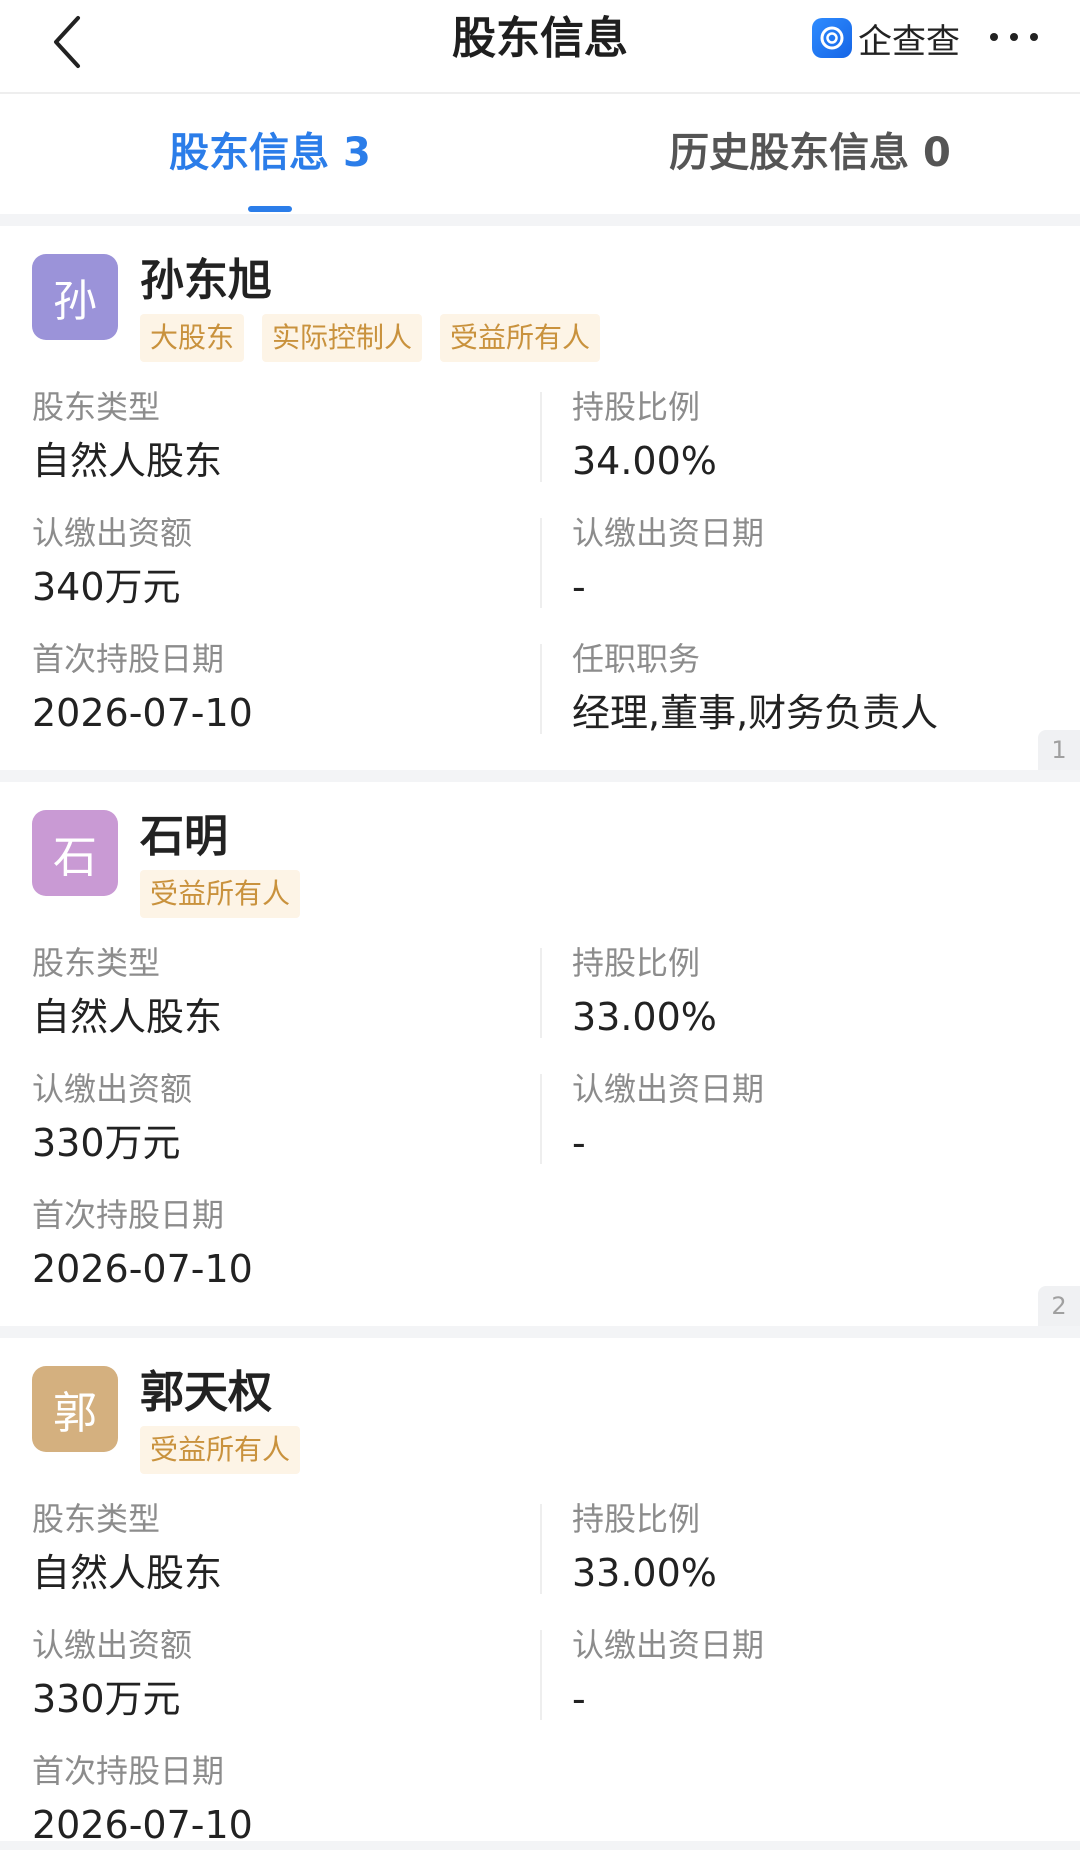 The image size is (1080, 1850). I want to click on shareholder-name: 孙东旭, so click(206, 276).